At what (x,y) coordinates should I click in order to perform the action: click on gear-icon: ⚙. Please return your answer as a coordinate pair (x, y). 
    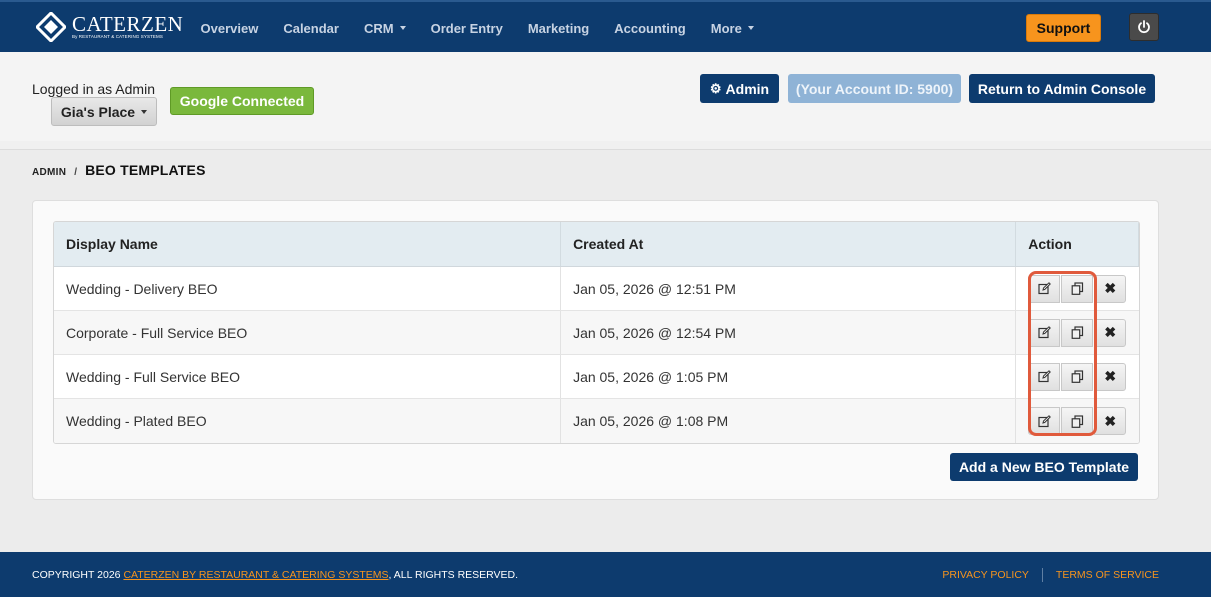
    Looking at the image, I should click on (715, 88).